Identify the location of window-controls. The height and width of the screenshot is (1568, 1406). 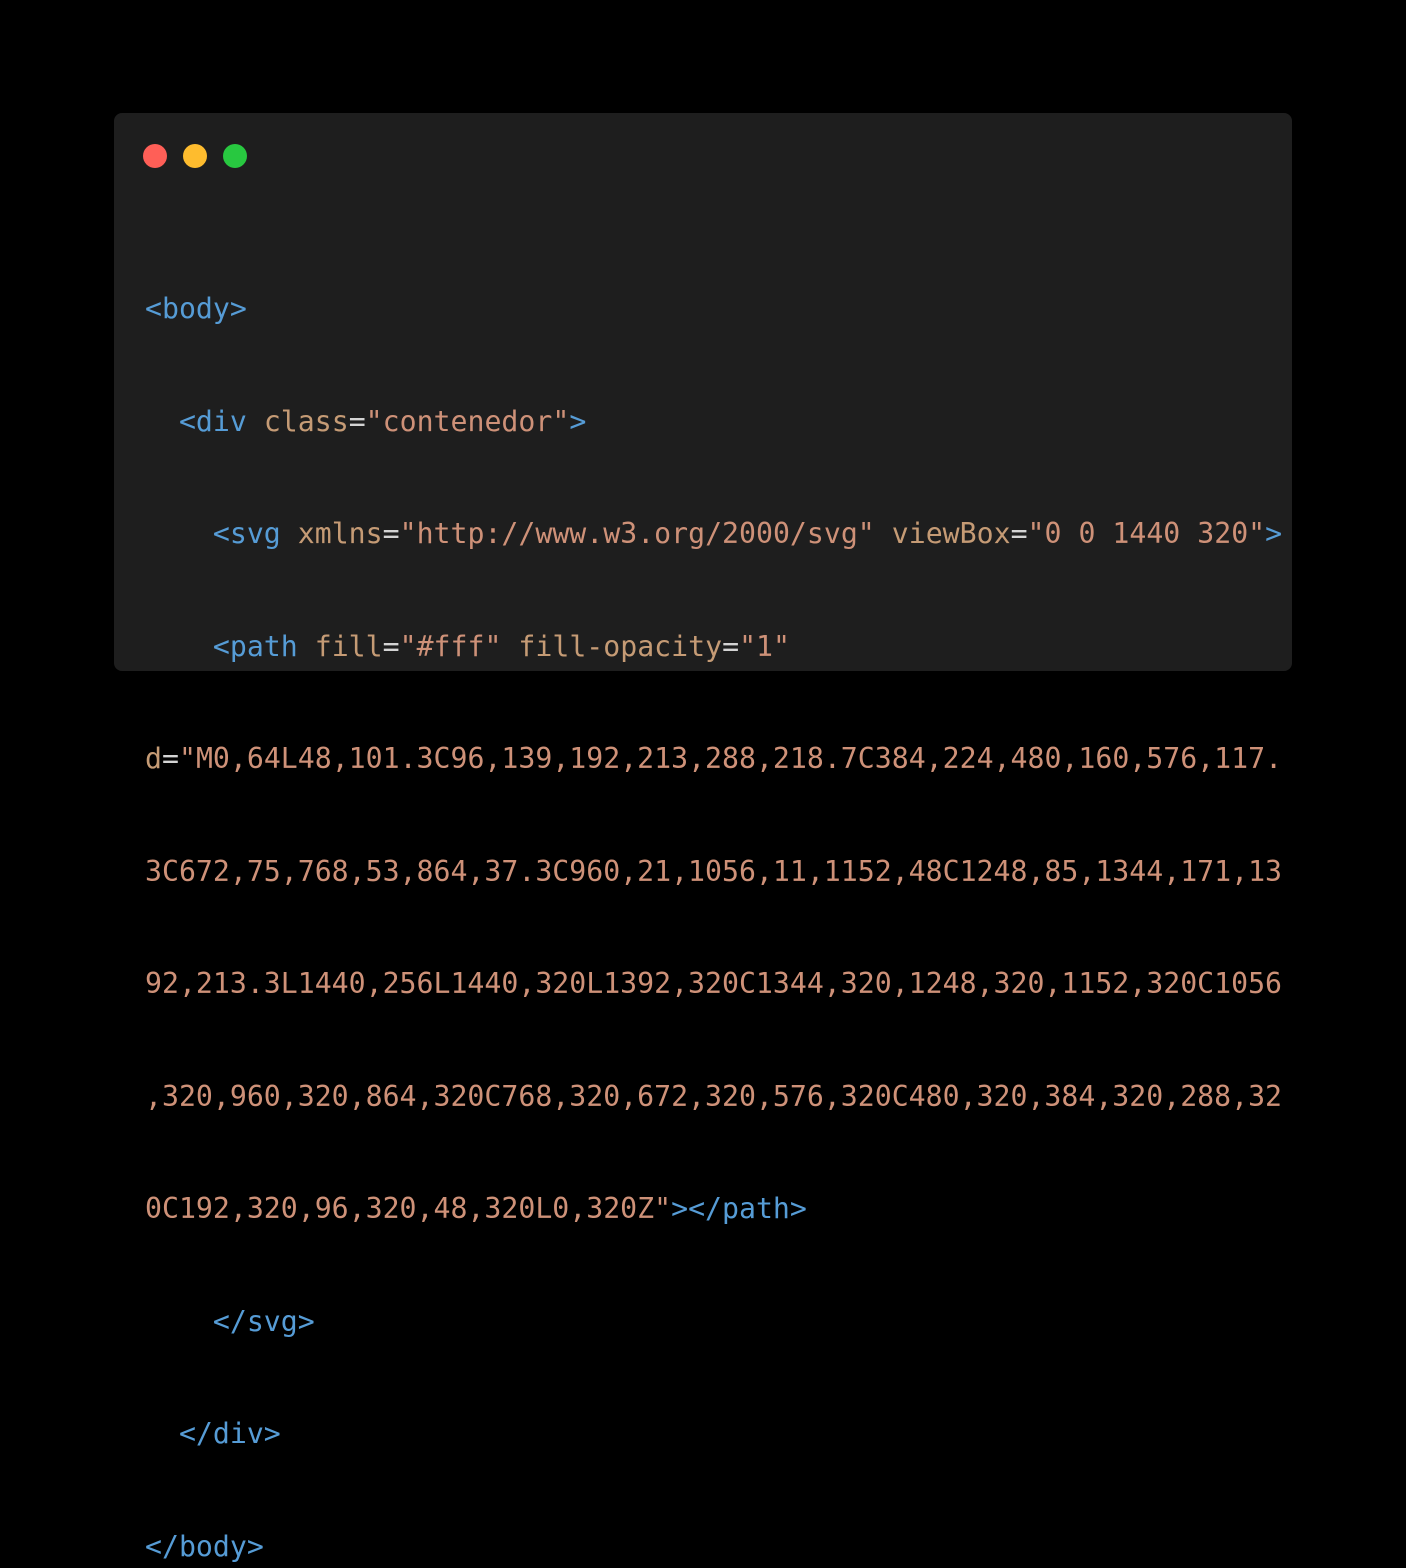
(195, 156).